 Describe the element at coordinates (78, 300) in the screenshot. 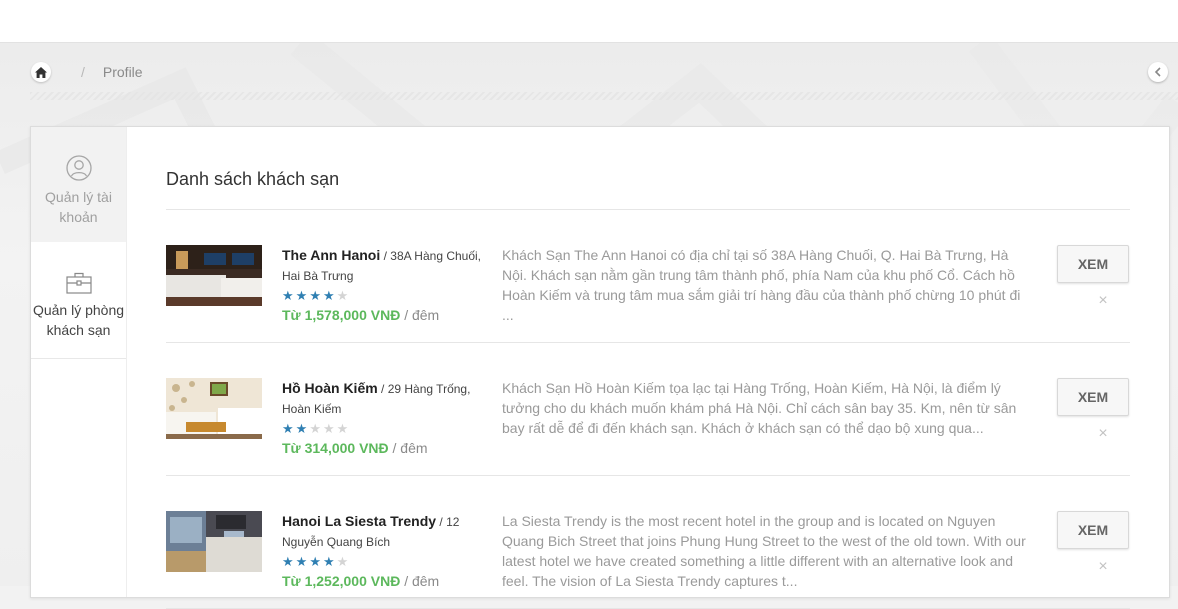

I see `sidebar-item-hotel-rooms: Quản lý phòng khách sạn` at that location.